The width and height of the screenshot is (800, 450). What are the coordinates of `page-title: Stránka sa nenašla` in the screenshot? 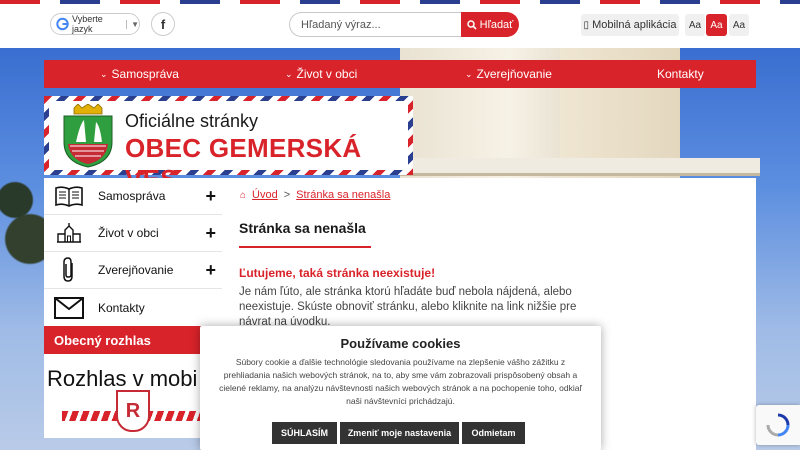 It's located at (302, 228).